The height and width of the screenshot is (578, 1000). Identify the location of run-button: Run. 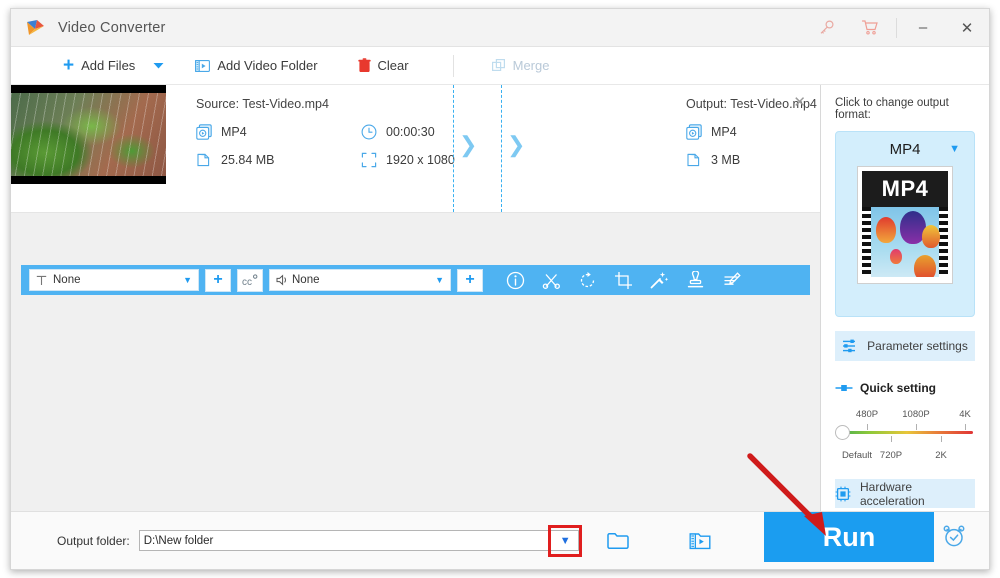
(849, 537).